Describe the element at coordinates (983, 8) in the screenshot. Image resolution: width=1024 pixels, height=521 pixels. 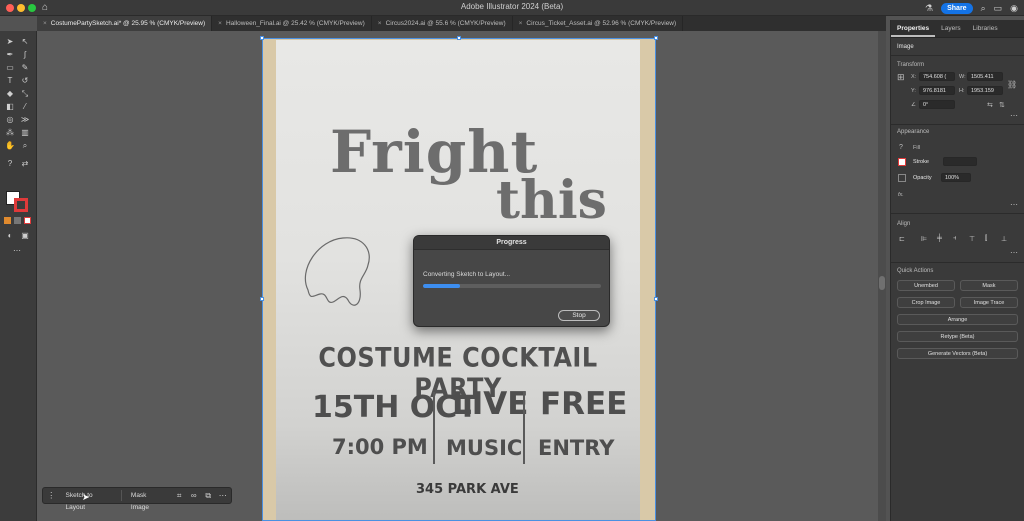
I see `search-icon: ⌕` at that location.